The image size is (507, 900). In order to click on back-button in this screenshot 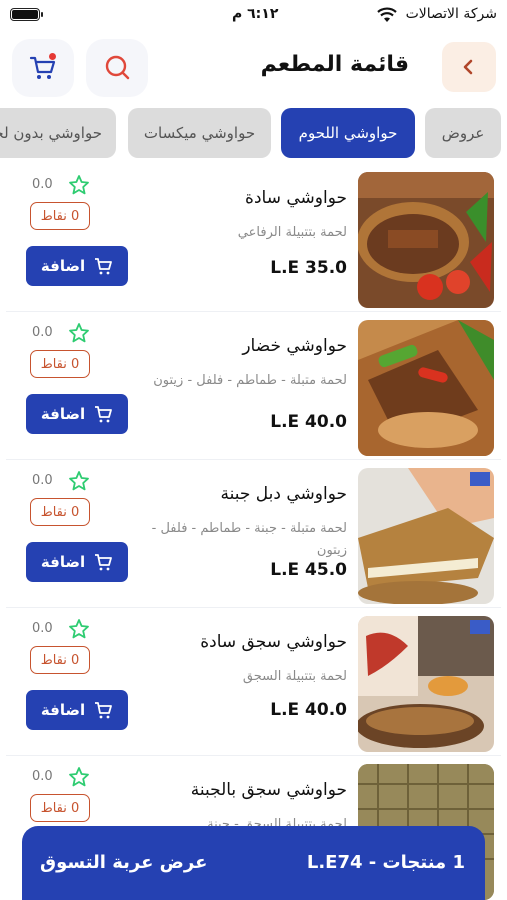, I will do `click(469, 67)`.